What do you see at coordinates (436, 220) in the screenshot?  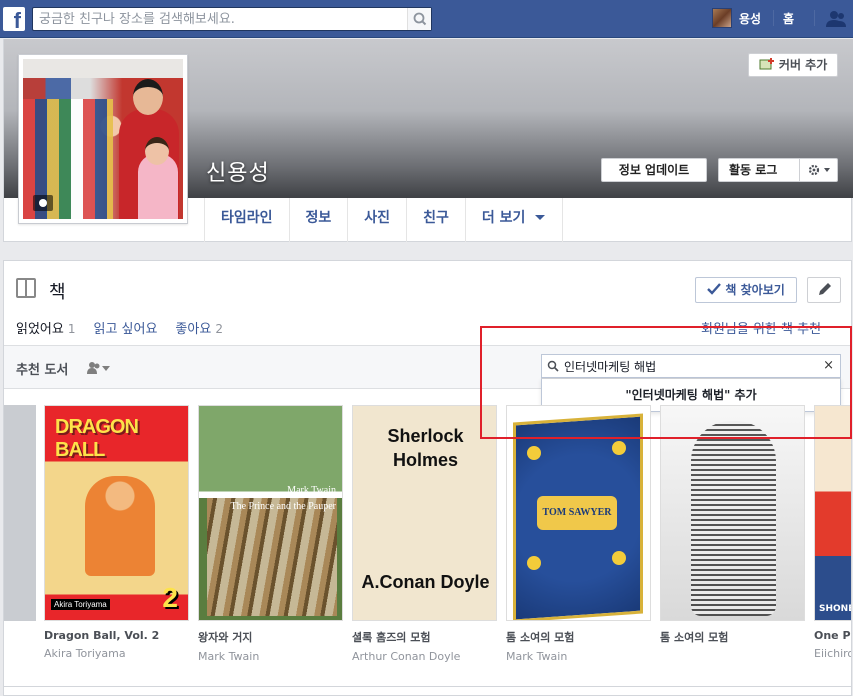 I see `tab-friends: 친구` at bounding box center [436, 220].